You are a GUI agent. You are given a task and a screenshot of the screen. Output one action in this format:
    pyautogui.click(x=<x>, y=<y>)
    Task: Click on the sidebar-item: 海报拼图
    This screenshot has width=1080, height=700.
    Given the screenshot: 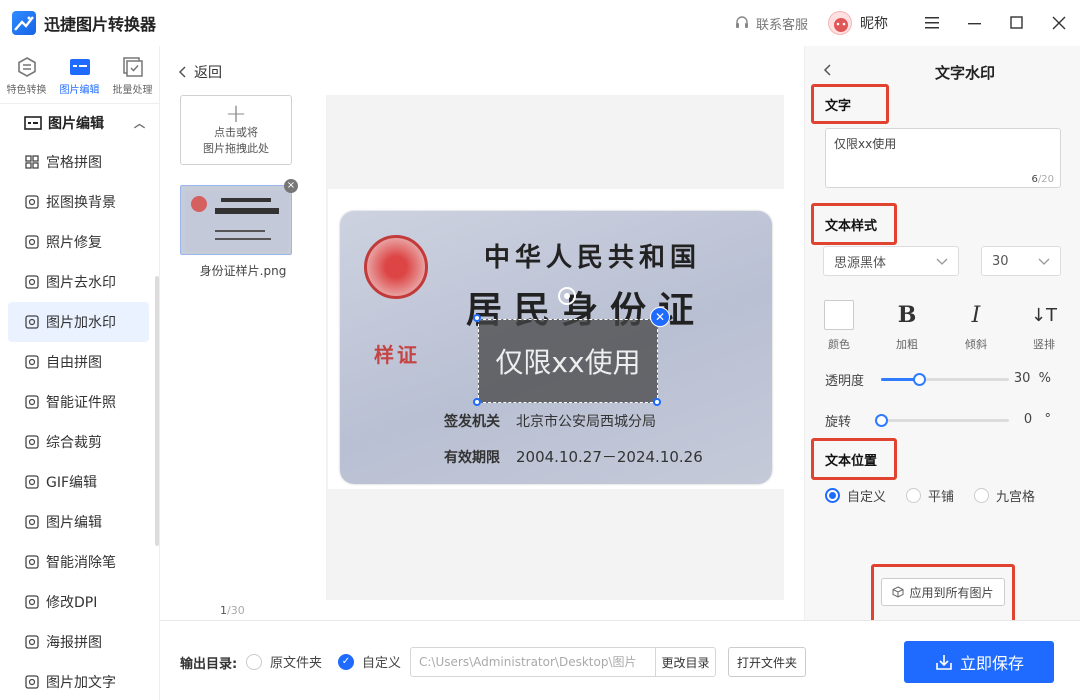 What is the action you would take?
    pyautogui.click(x=78, y=642)
    